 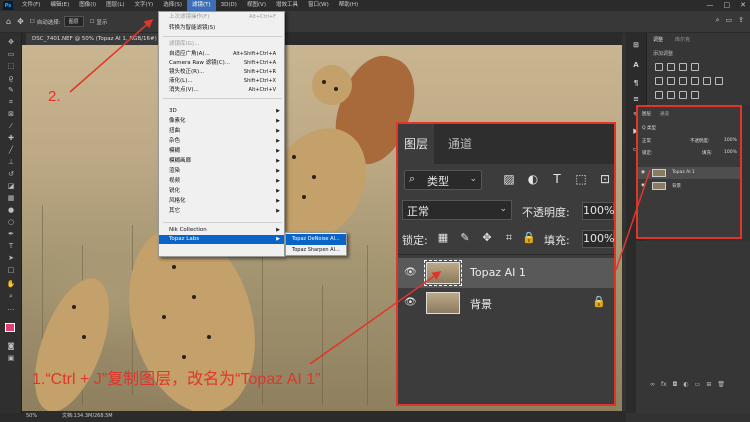 I want to click on brush-tool-icon: ╱, so click(x=11, y=150).